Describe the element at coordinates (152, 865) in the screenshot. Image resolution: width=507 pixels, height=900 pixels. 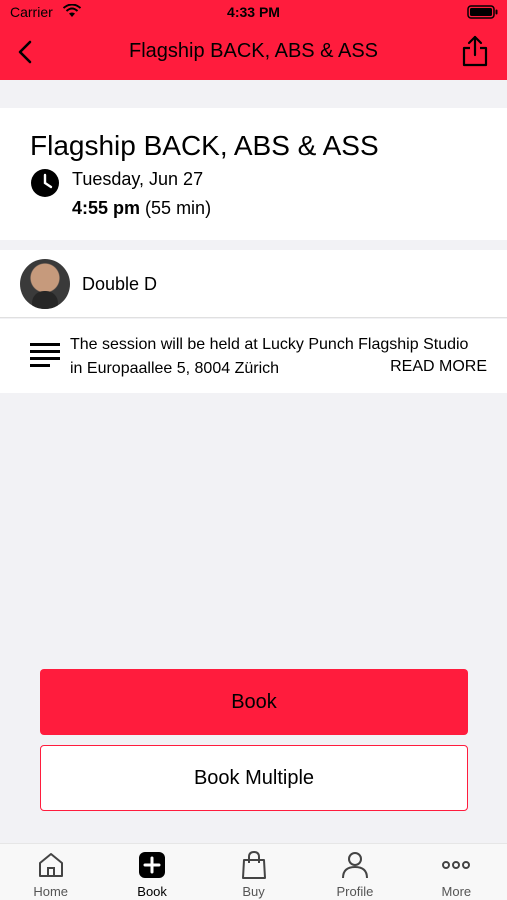
I see `plus-square-icon` at that location.